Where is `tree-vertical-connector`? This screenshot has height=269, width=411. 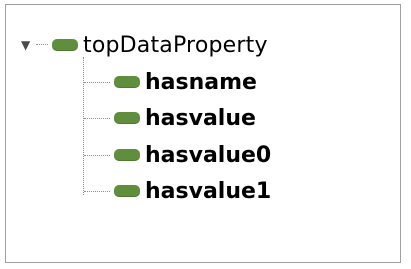
tree-vertical-connector is located at coordinates (83, 126).